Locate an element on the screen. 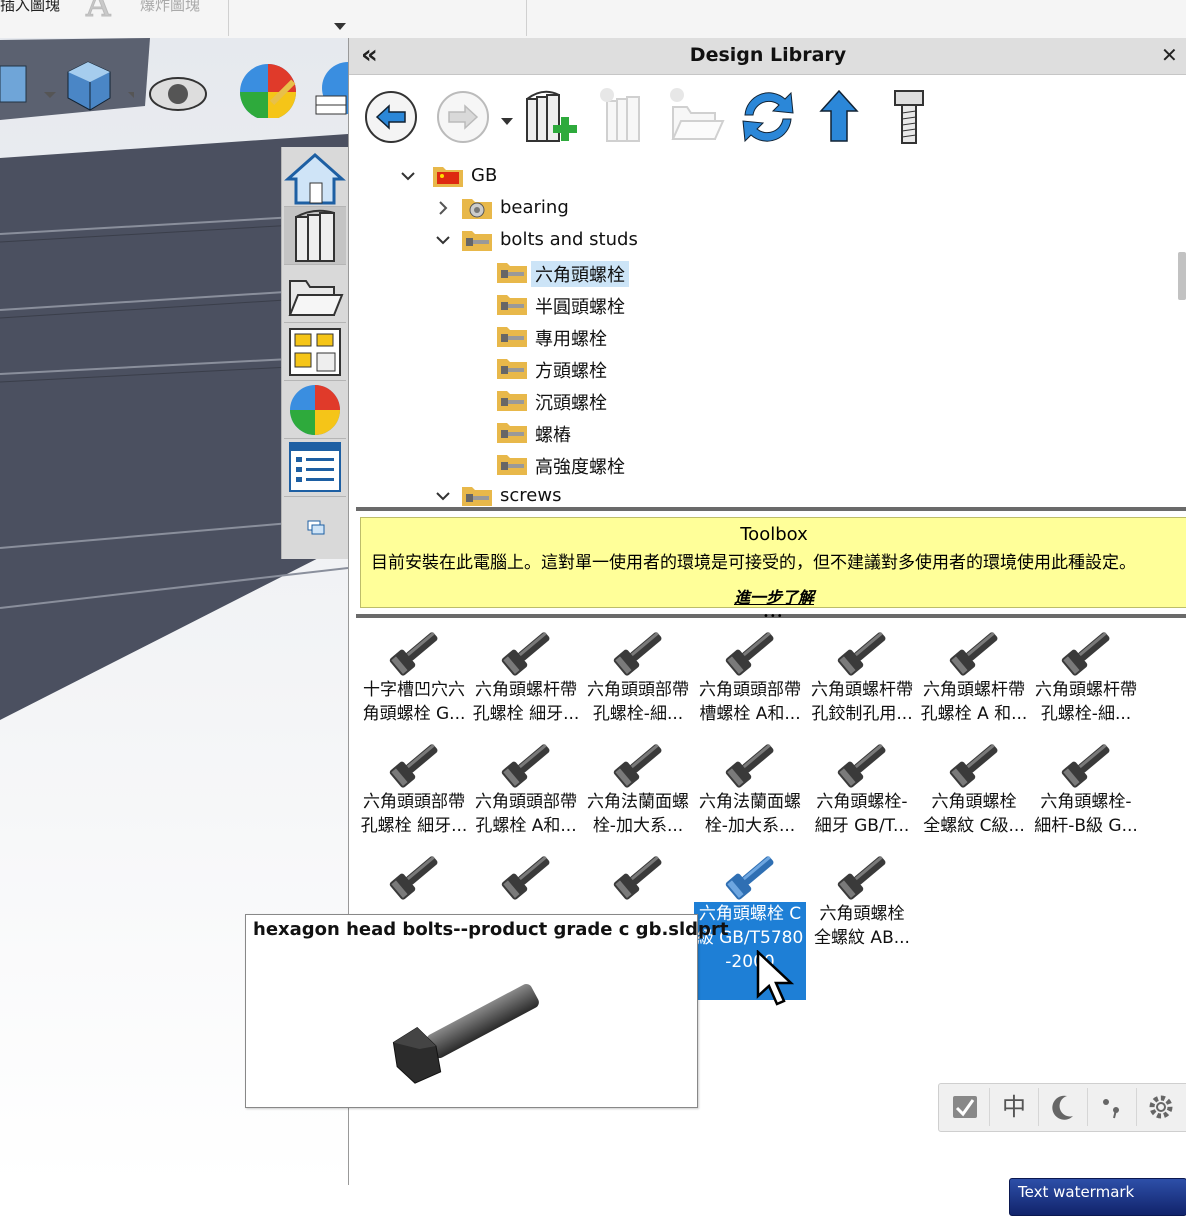 This screenshot has width=1186, height=1216. tree-label: 沉頭螺栓 is located at coordinates (571, 403).